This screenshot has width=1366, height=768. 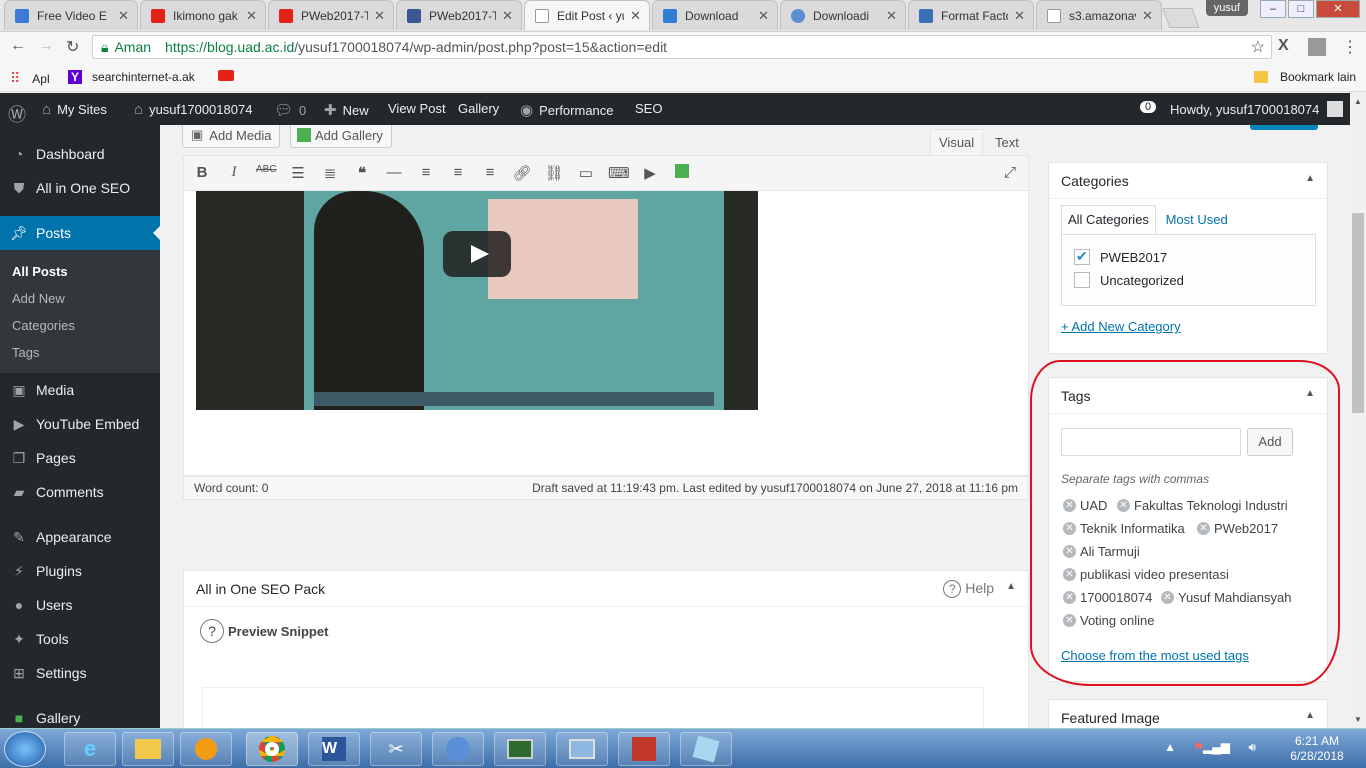 What do you see at coordinates (80, 188) in the screenshot?
I see `sidebar-item-aioseo: ⛊ All in One SEO` at bounding box center [80, 188].